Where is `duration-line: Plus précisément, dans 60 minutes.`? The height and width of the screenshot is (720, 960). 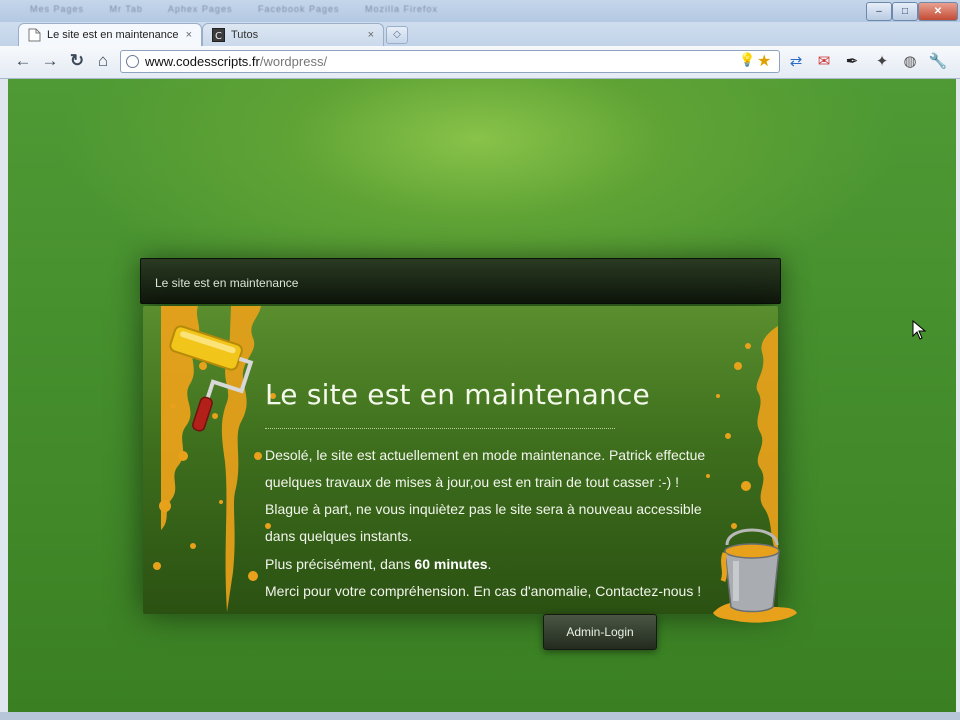 duration-line: Plus précisément, dans 60 minutes. is located at coordinates (378, 564).